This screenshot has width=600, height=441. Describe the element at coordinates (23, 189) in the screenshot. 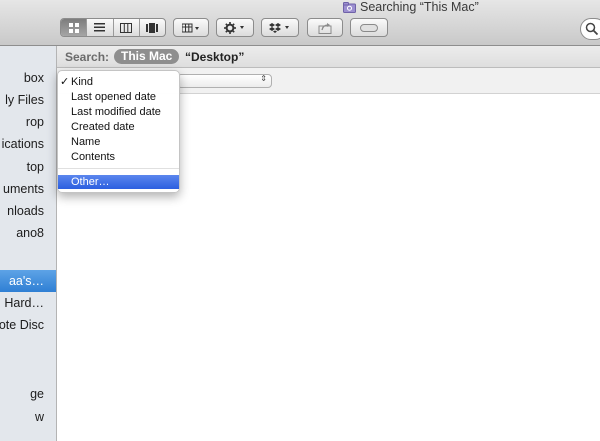

I see `sidebar-item-label: uments` at that location.